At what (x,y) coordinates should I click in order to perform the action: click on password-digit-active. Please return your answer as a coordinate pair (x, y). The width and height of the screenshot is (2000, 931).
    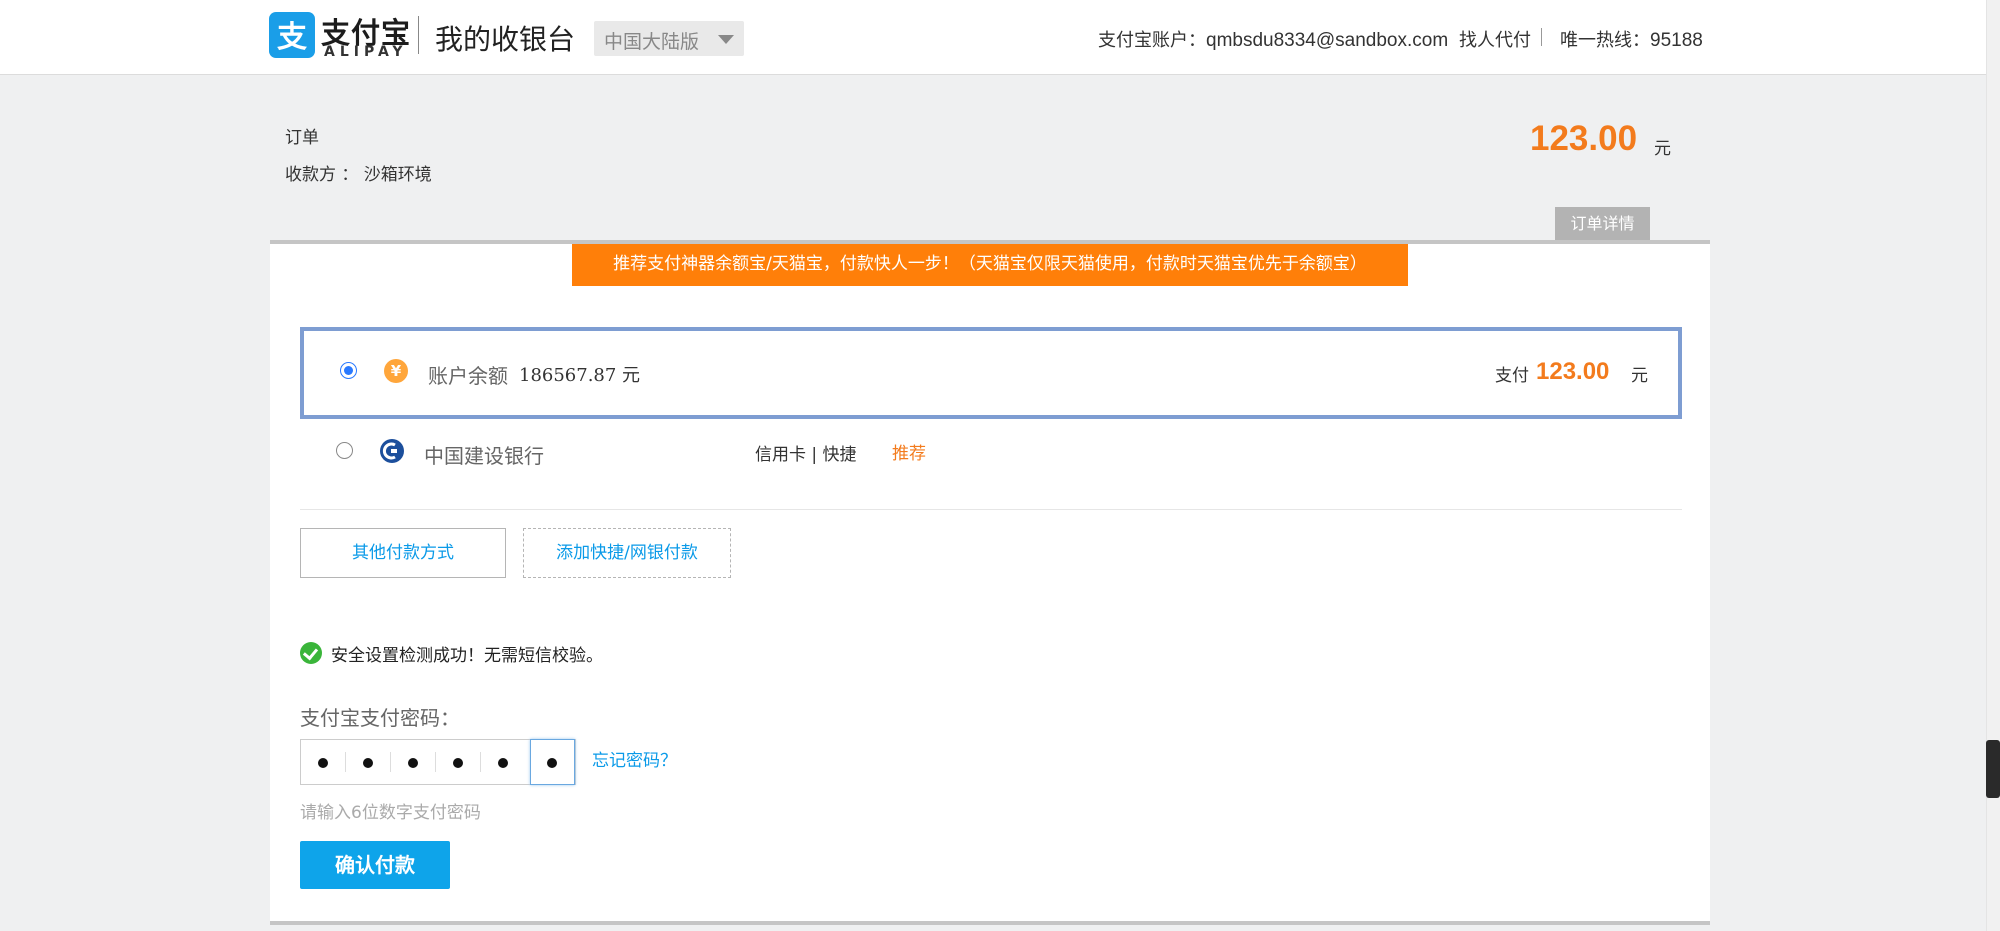
    Looking at the image, I should click on (552, 762).